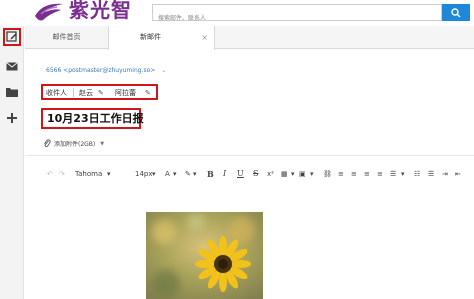 Image resolution: width=474 pixels, height=299 pixels. Describe the element at coordinates (284, 174) in the screenshot. I see `table-icon: ▦` at that location.